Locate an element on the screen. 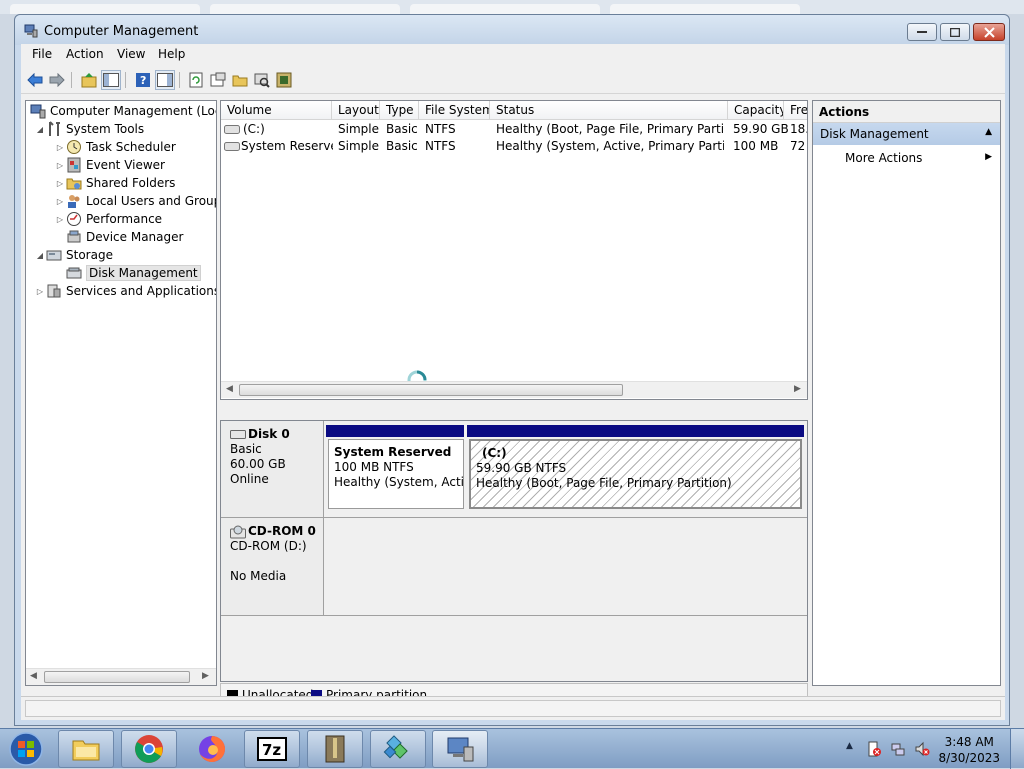  close-button is located at coordinates (989, 32).